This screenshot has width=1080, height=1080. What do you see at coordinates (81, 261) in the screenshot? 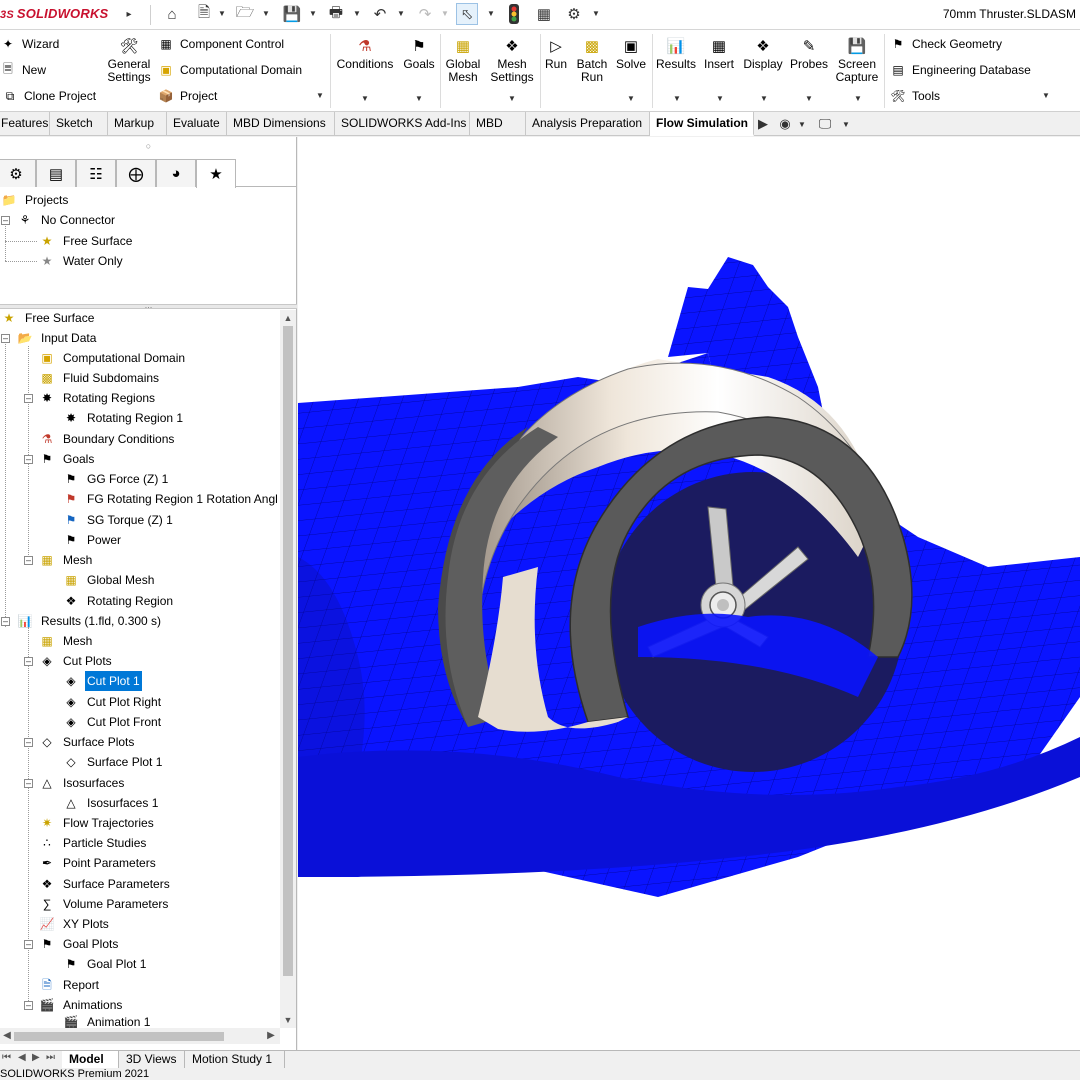
I see `tree-project-water-only: ★ Water Only` at bounding box center [81, 261].